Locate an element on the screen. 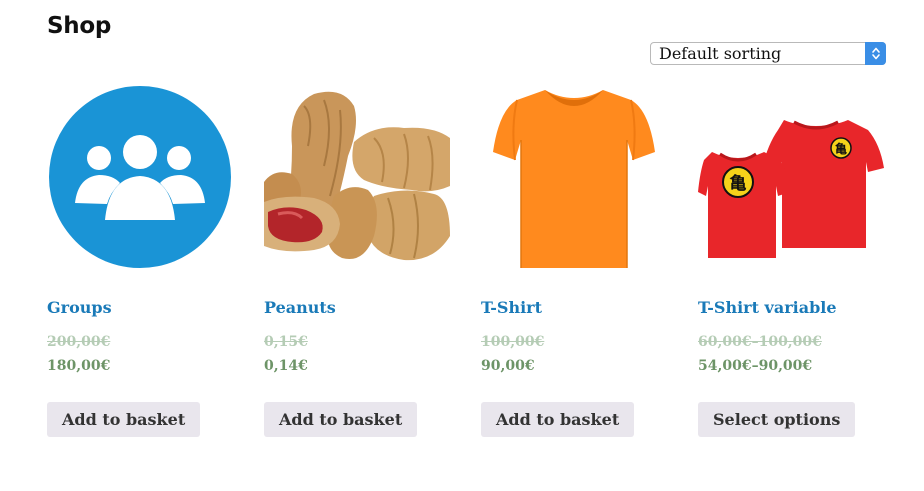 The height and width of the screenshot is (491, 924). peanuts-photo is located at coordinates (357, 179).